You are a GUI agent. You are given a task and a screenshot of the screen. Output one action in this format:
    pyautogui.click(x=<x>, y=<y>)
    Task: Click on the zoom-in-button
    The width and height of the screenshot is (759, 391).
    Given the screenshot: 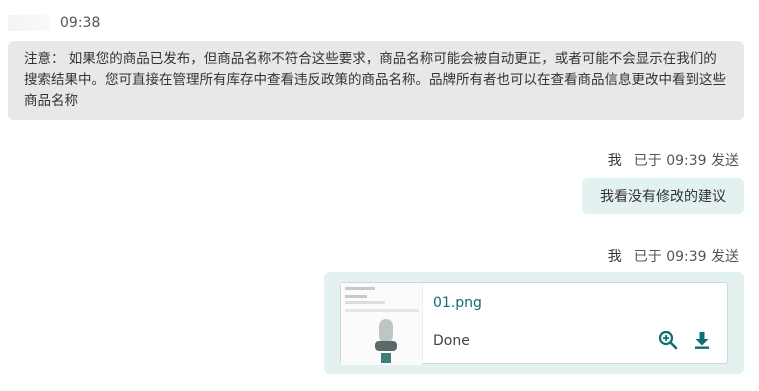 What is the action you would take?
    pyautogui.click(x=668, y=340)
    